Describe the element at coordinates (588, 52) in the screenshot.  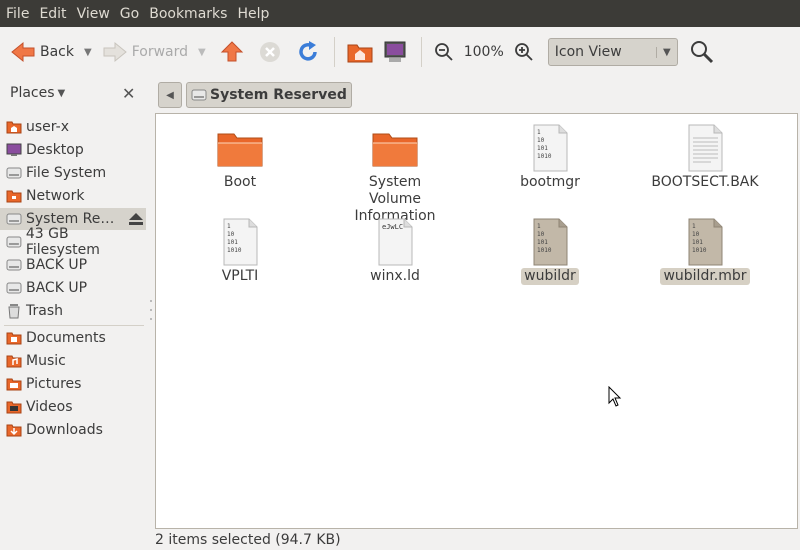
I see `view-mode-value: Icon View` at that location.